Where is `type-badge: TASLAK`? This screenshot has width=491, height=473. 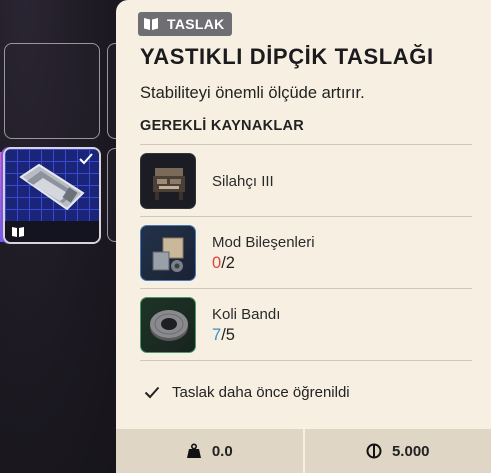
type-badge: TASLAK is located at coordinates (185, 24).